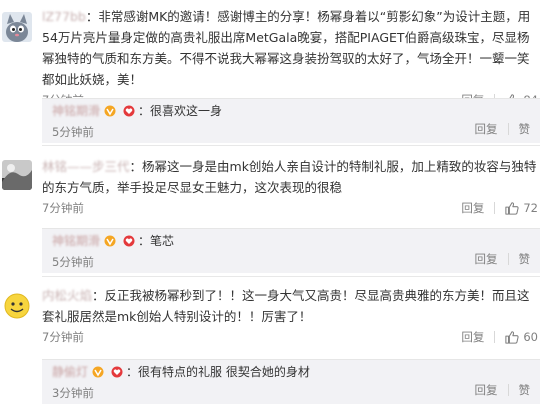  I want to click on avatar-photo-icon, so click(17, 175).